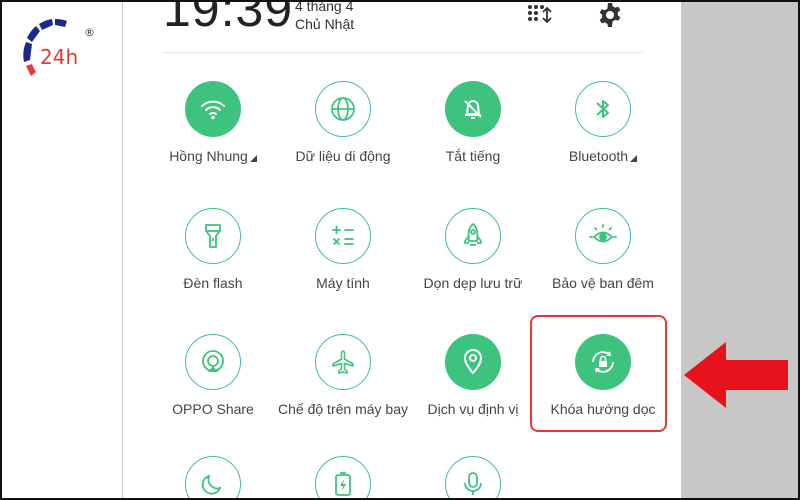 The width and height of the screenshot is (800, 500). What do you see at coordinates (473, 109) in the screenshot?
I see `bell-off-icon` at bounding box center [473, 109].